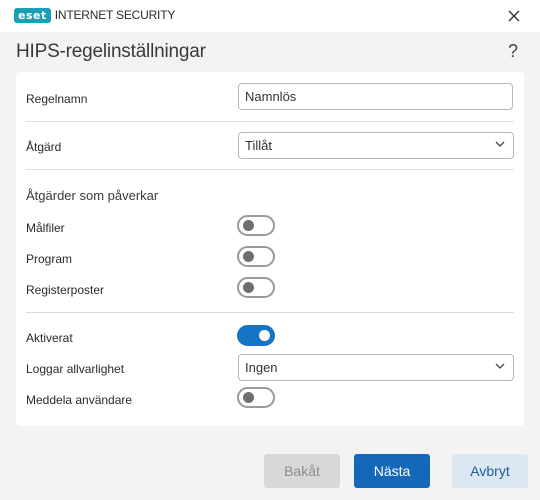 Image resolution: width=540 pixels, height=500 pixels. Describe the element at coordinates (256, 225) in the screenshot. I see `target-files-toggle` at that location.